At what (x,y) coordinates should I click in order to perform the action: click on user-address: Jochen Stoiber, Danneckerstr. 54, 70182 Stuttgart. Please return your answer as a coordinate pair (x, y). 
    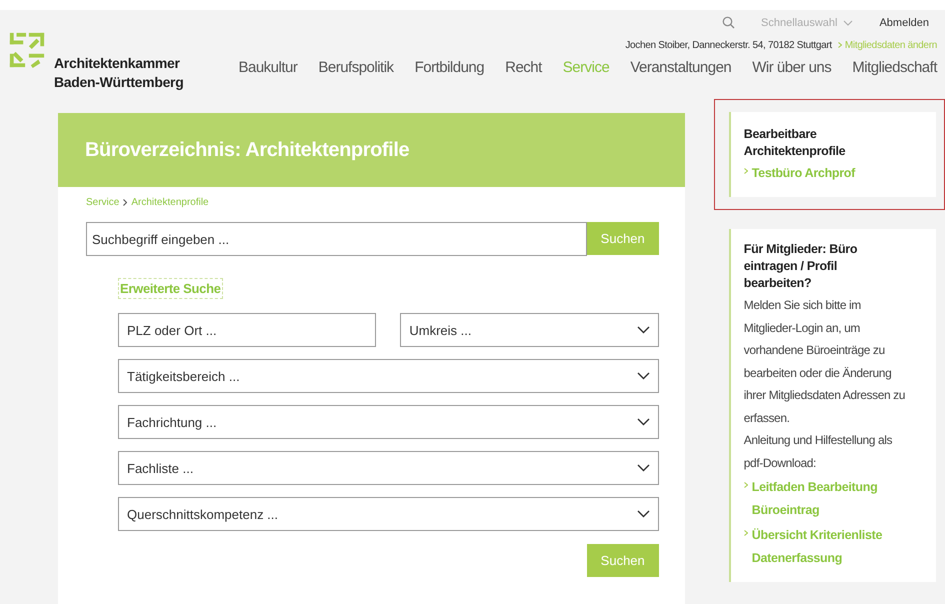
    Looking at the image, I should click on (728, 45).